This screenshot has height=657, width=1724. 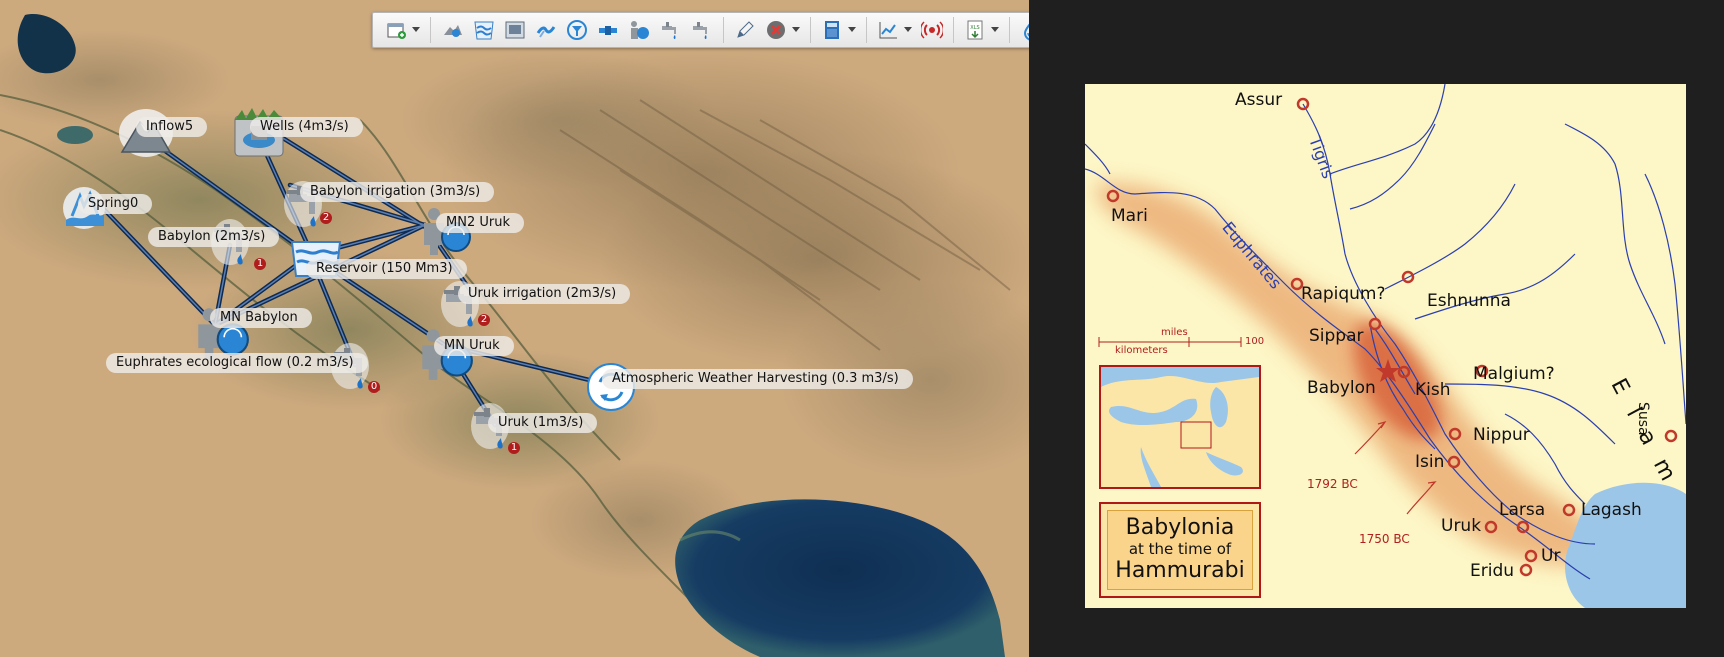 I want to click on scale-label-100: 100, so click(x=1255, y=341).